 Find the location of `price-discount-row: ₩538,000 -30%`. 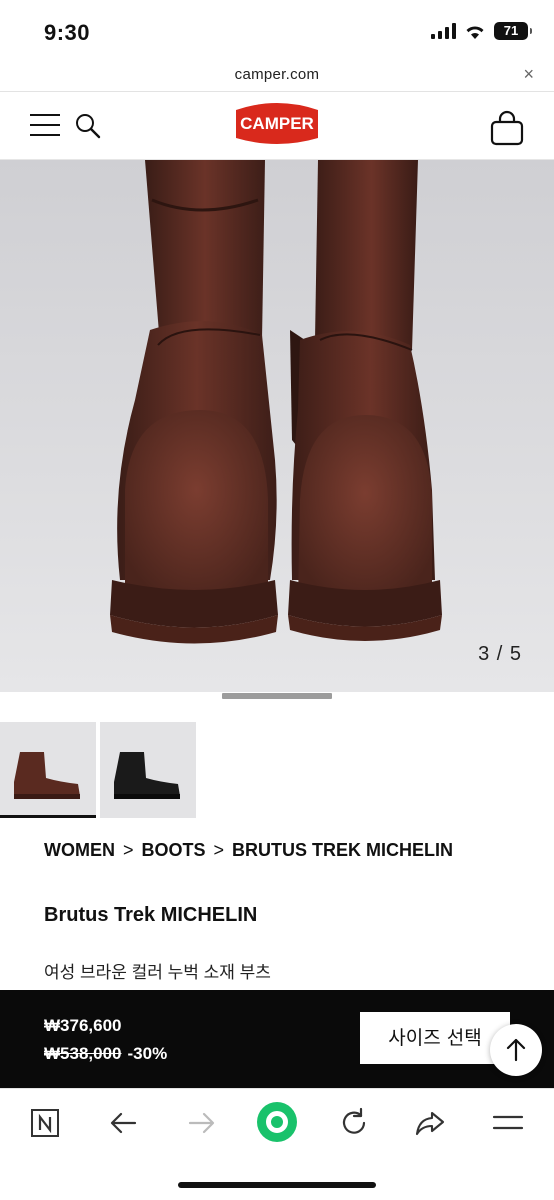

price-discount-row: ₩538,000 -30% is located at coordinates (105, 1054).